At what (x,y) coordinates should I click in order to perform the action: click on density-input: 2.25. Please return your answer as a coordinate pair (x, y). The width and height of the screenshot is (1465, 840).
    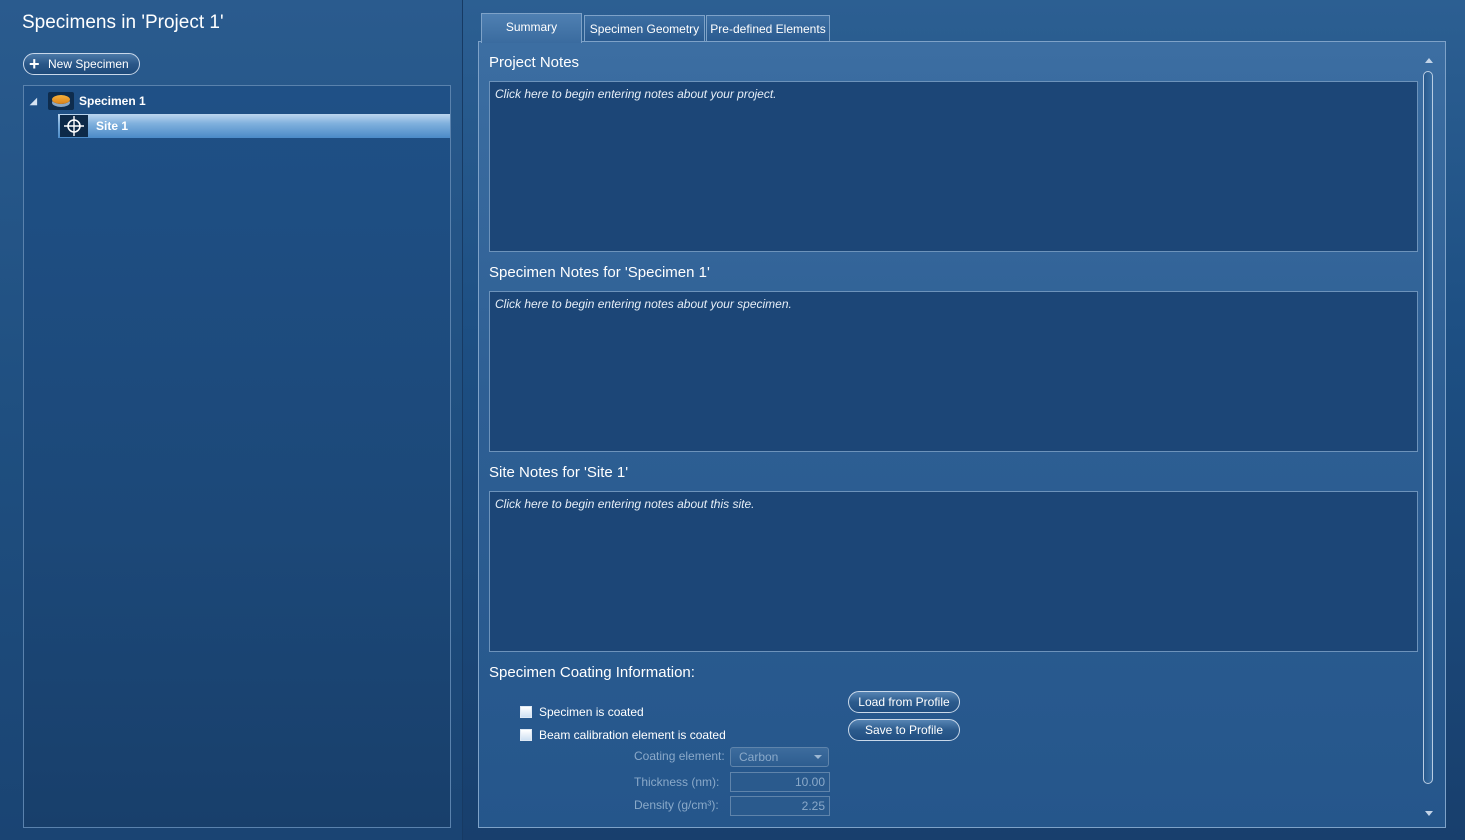
    Looking at the image, I should click on (780, 806).